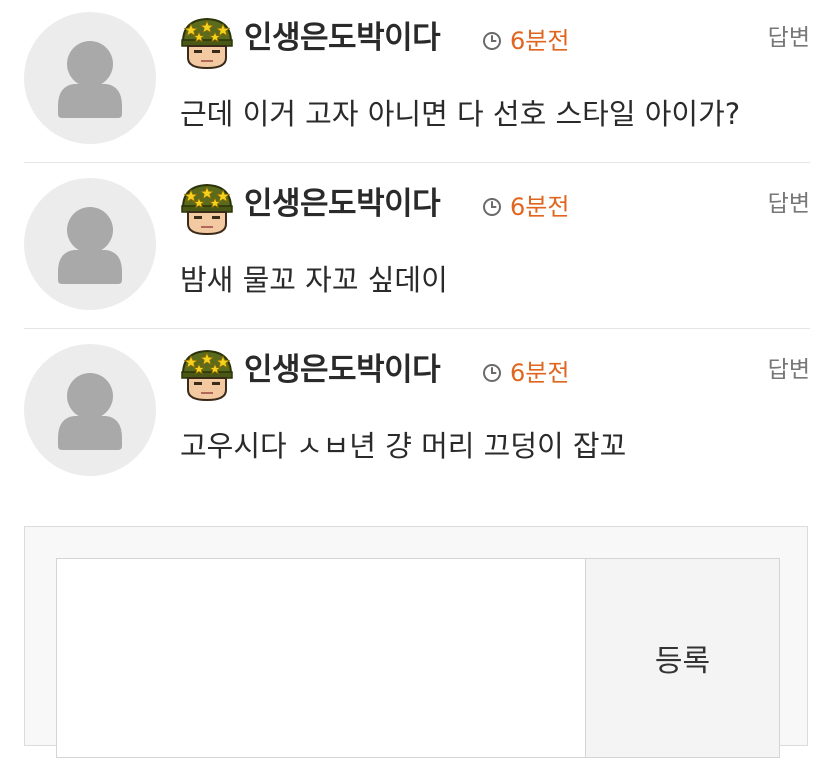  Describe the element at coordinates (403, 446) in the screenshot. I see `comment-body: 고우시다 ㅅㅂ년 걍 머리 끄덩이 잡꼬` at that location.